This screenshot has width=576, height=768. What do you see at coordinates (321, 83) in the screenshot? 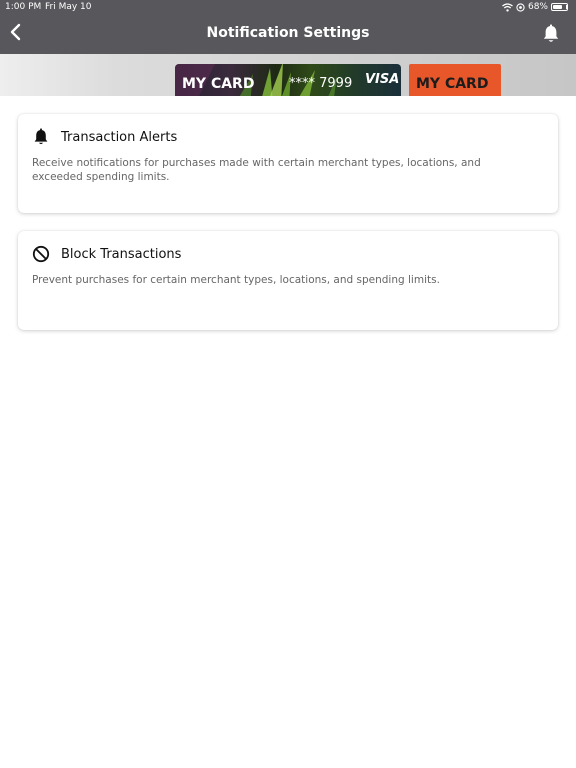
I see `card-primary-number: **** 7999` at bounding box center [321, 83].